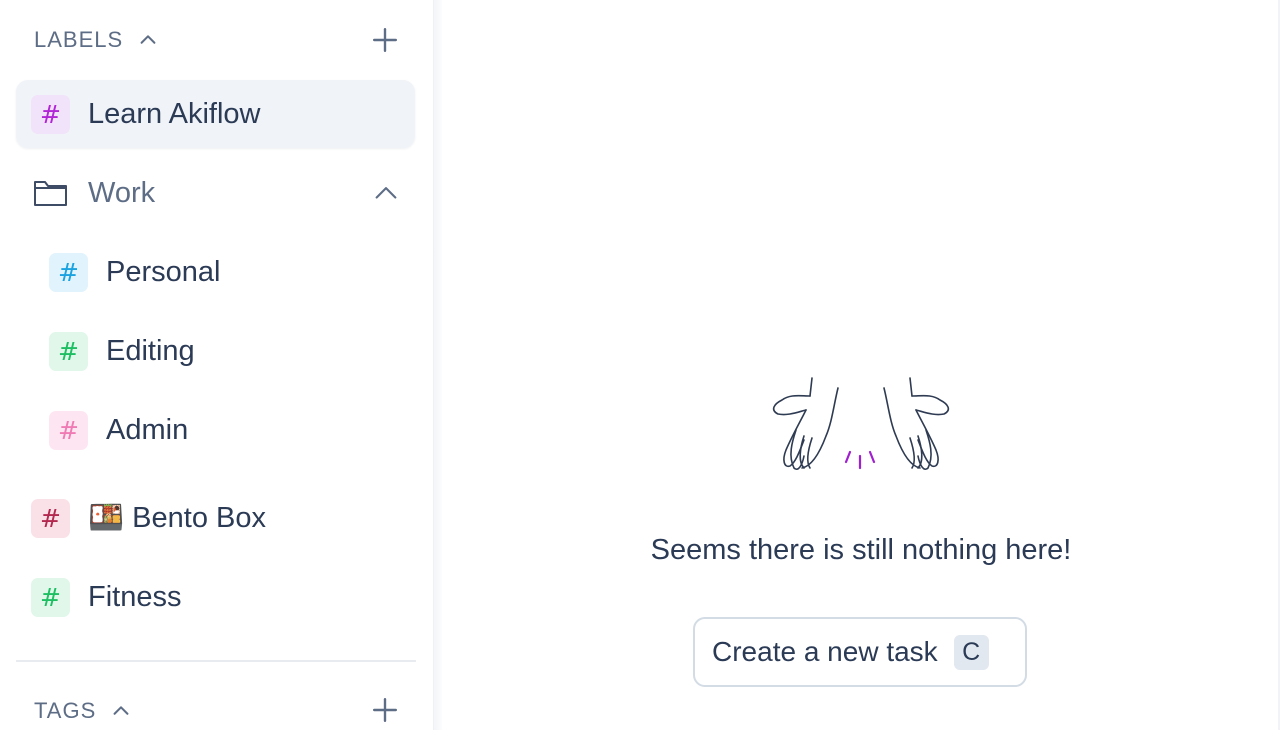  I want to click on create-task-label: Create a new task, so click(825, 651).